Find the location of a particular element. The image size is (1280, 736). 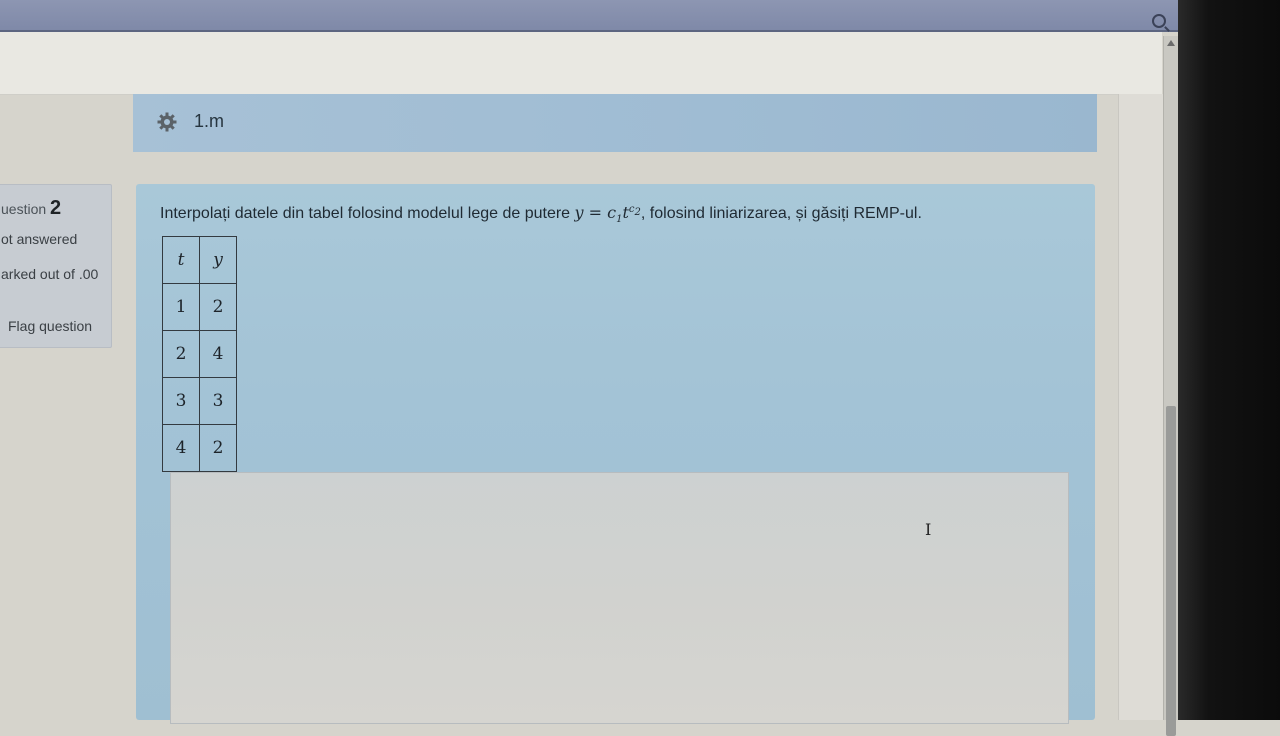

browser-top-bar is located at coordinates (590, 16).